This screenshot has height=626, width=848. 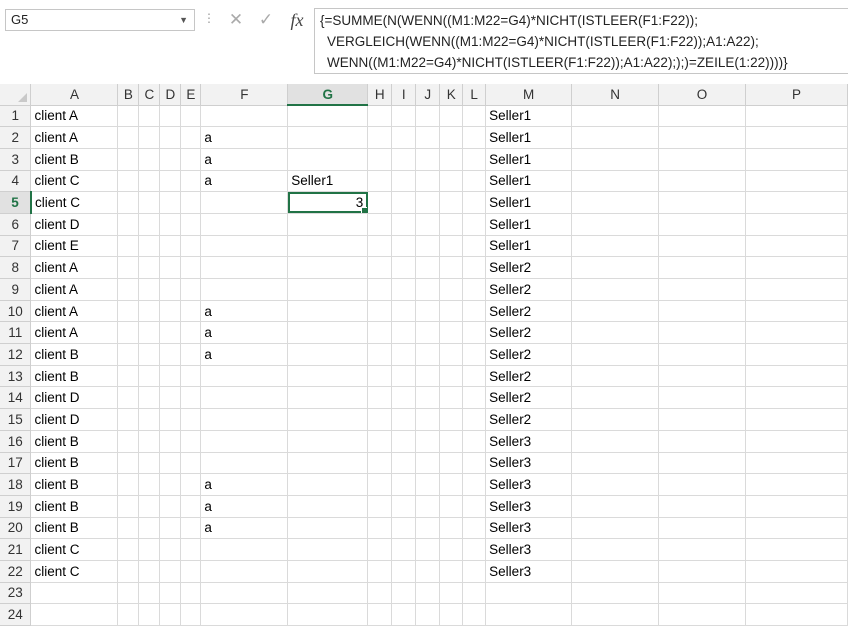 What do you see at coordinates (297, 20) in the screenshot?
I see `fx-icon: fx` at bounding box center [297, 20].